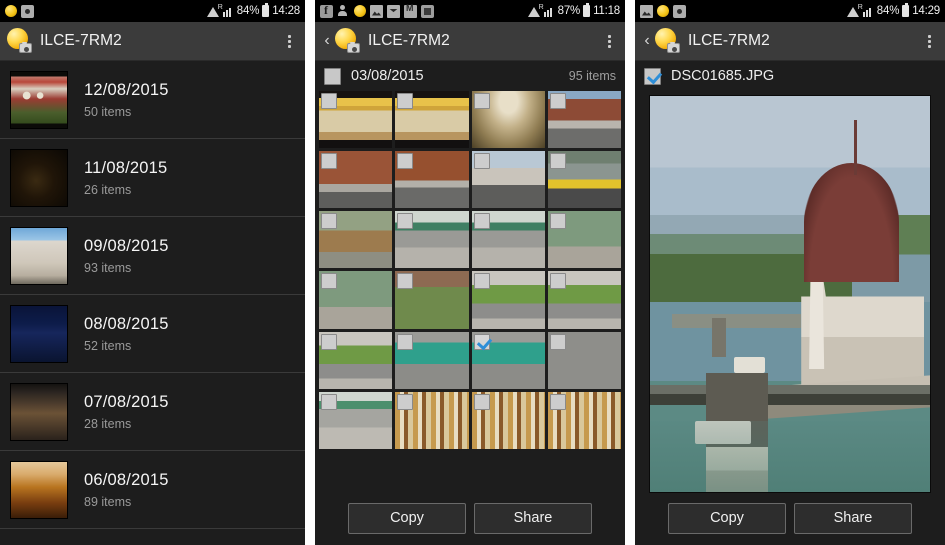  What do you see at coordinates (508, 360) in the screenshot?
I see `grid-photo-cell-selected` at bounding box center [508, 360].